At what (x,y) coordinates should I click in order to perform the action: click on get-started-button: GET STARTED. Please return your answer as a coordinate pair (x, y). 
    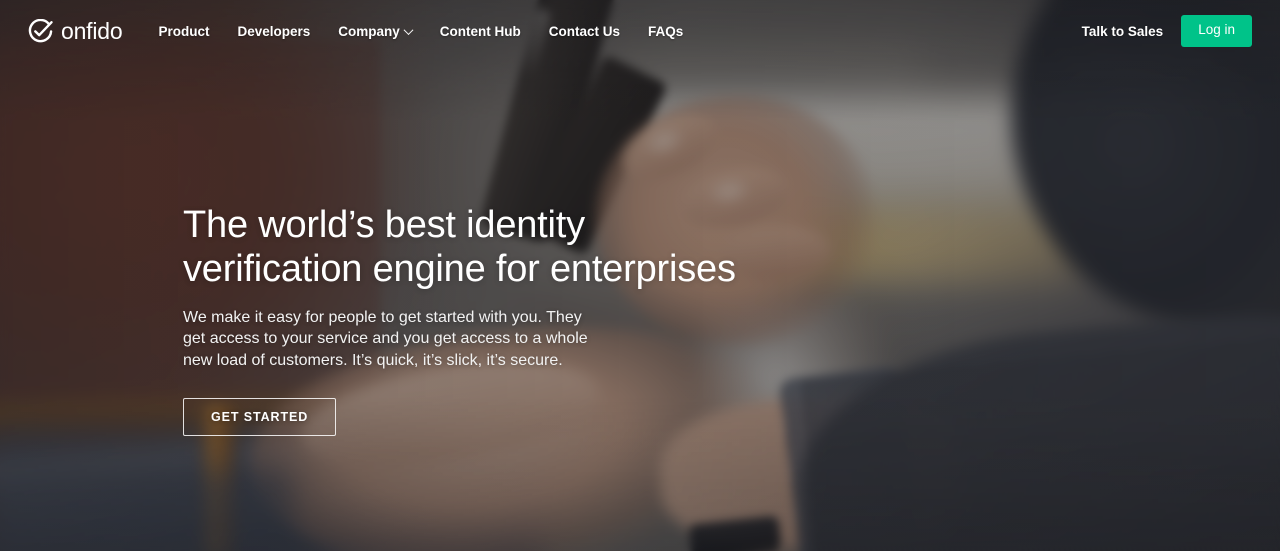
    Looking at the image, I should click on (260, 416).